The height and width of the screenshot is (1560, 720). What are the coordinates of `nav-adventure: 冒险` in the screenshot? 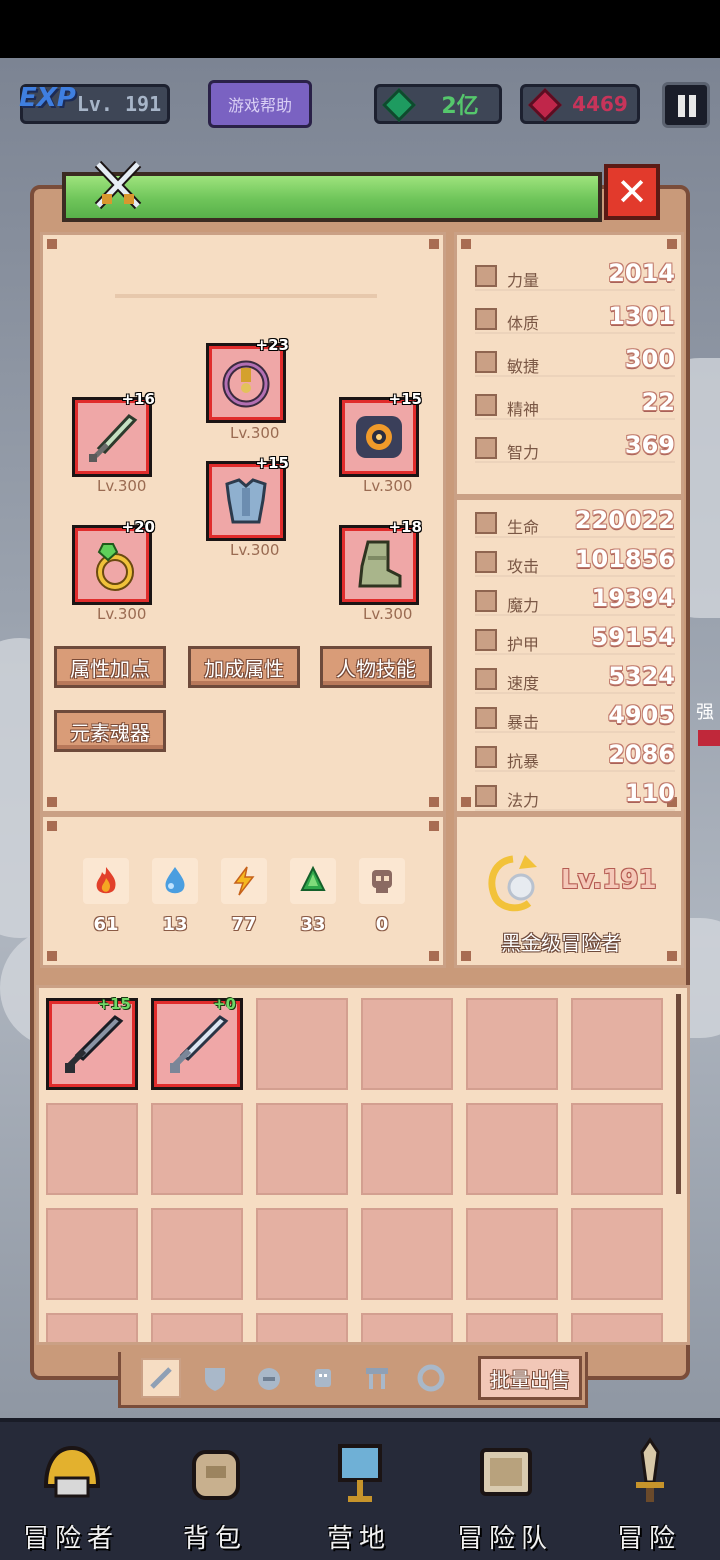 It's located at (649, 1490).